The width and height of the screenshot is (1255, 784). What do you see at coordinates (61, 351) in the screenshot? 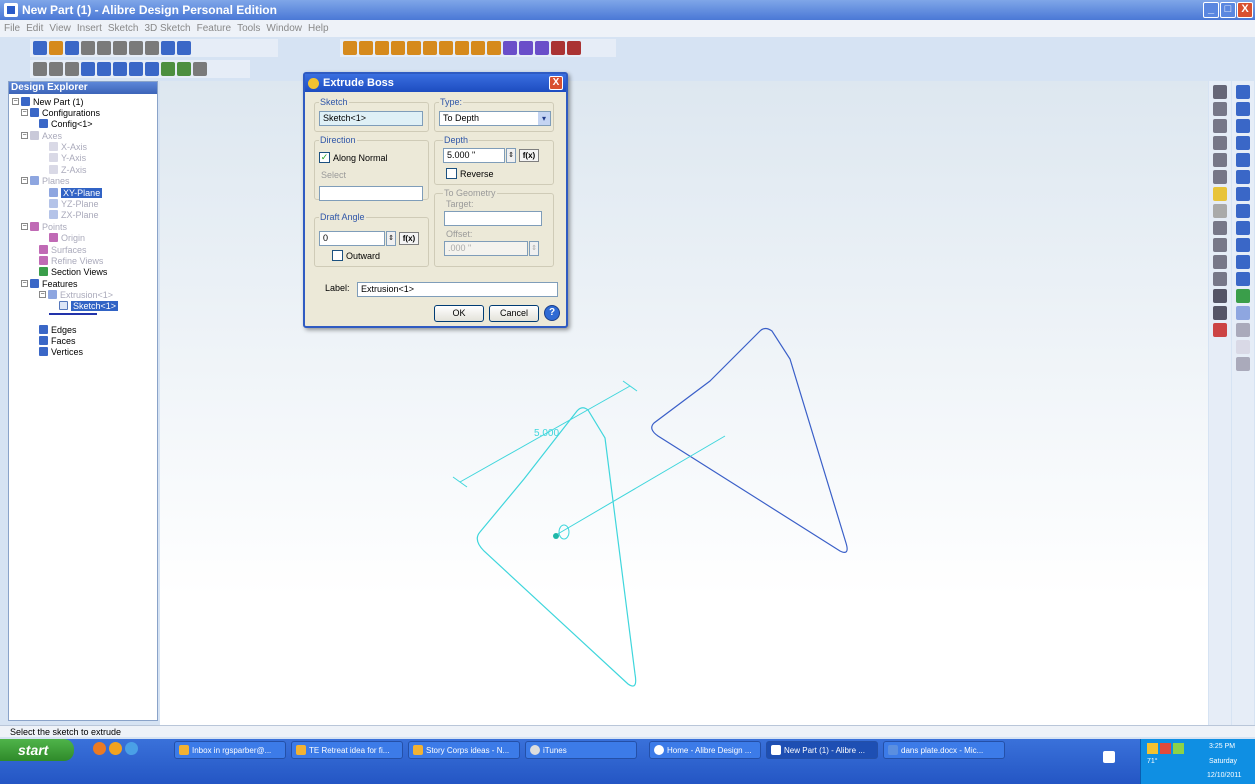
I see `tree-node-vertices: Vertices` at bounding box center [61, 351].